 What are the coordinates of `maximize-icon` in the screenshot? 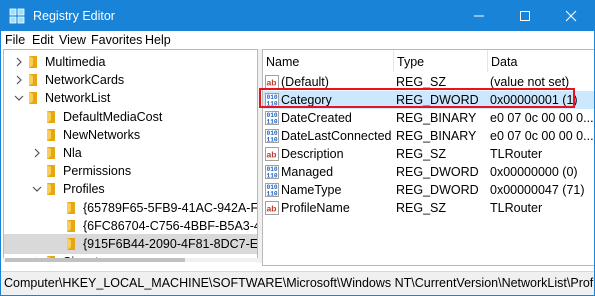 It's located at (525, 16).